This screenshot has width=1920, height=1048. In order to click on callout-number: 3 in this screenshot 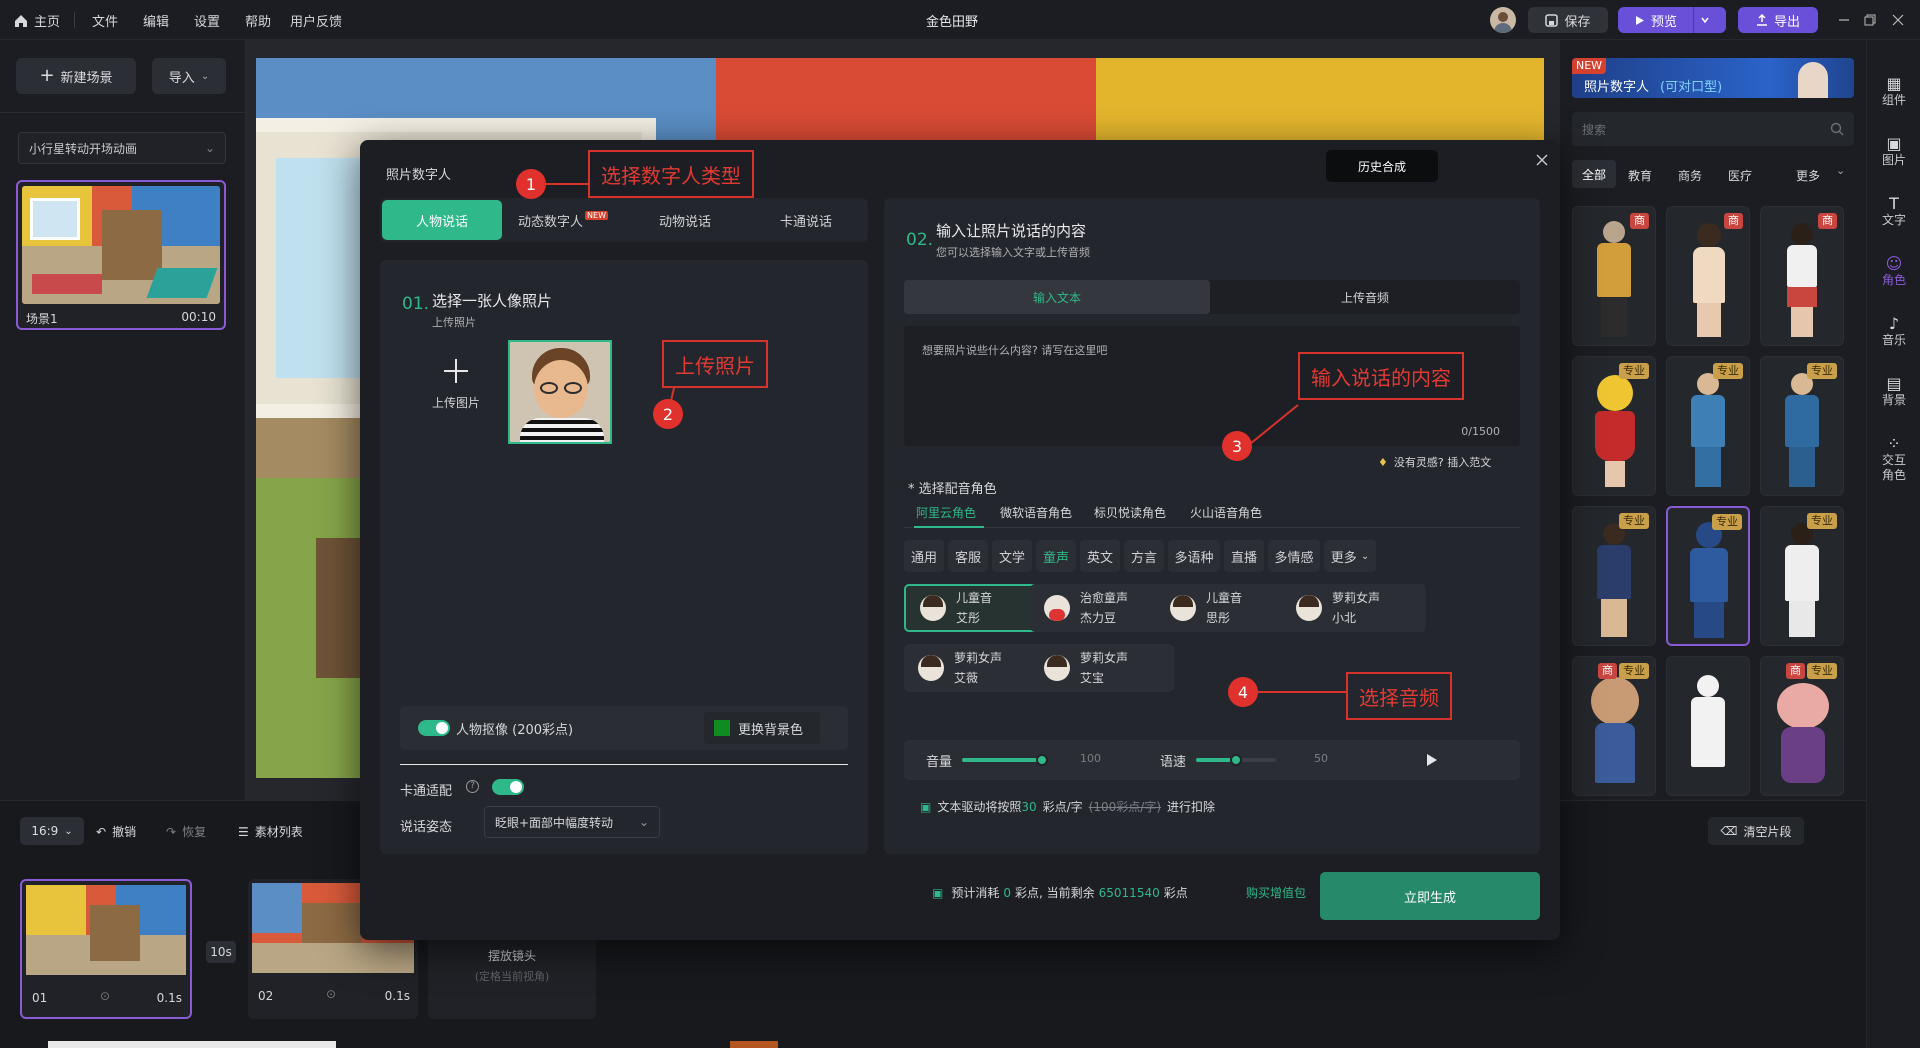, I will do `click(1237, 446)`.